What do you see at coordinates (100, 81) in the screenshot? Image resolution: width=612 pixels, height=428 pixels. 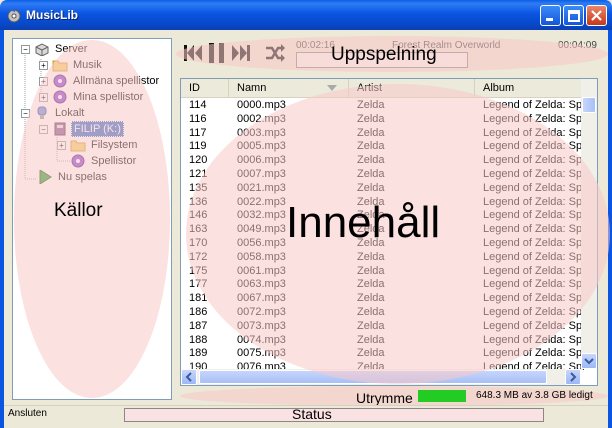 I see `sidebar-item-allmana-spellistor: + Allmäna spellistor` at bounding box center [100, 81].